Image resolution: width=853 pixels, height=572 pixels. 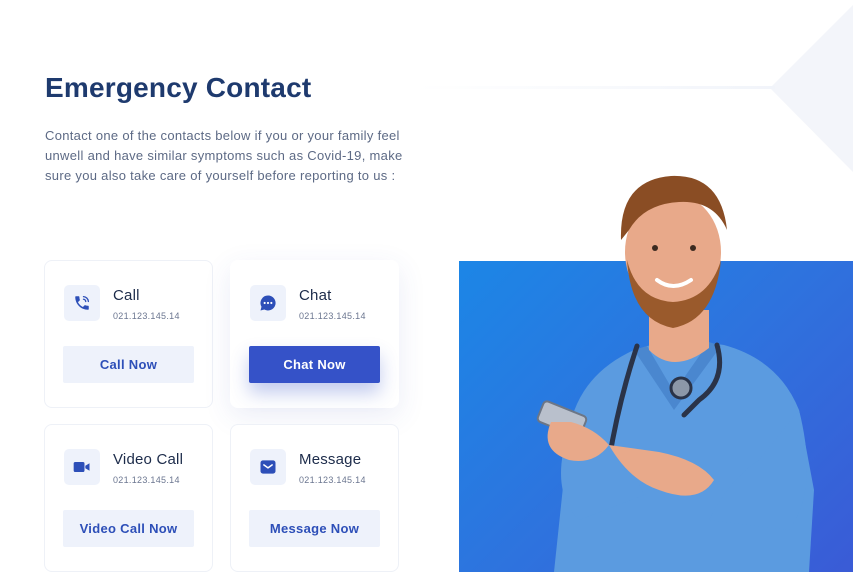 I want to click on video-call-now-button: Video Call Now, so click(x=128, y=528).